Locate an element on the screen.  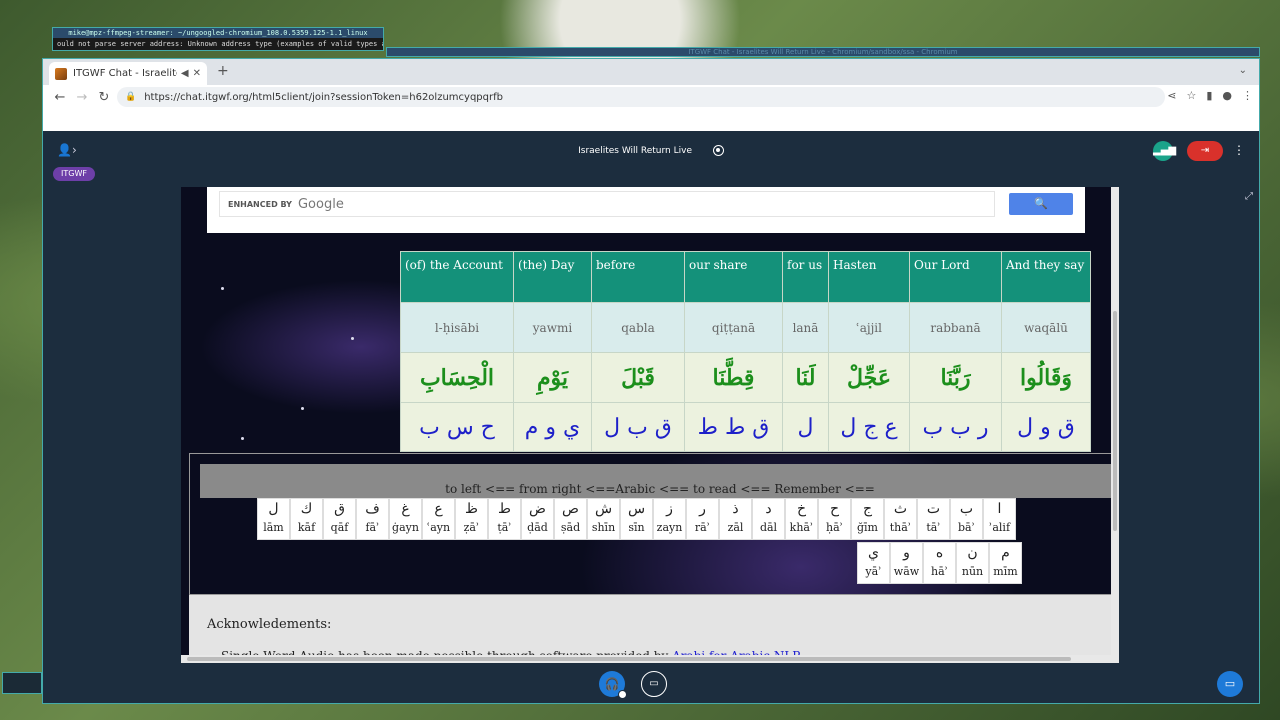
alphabet-letter: ب bāʾ is located at coordinates (966, 519).